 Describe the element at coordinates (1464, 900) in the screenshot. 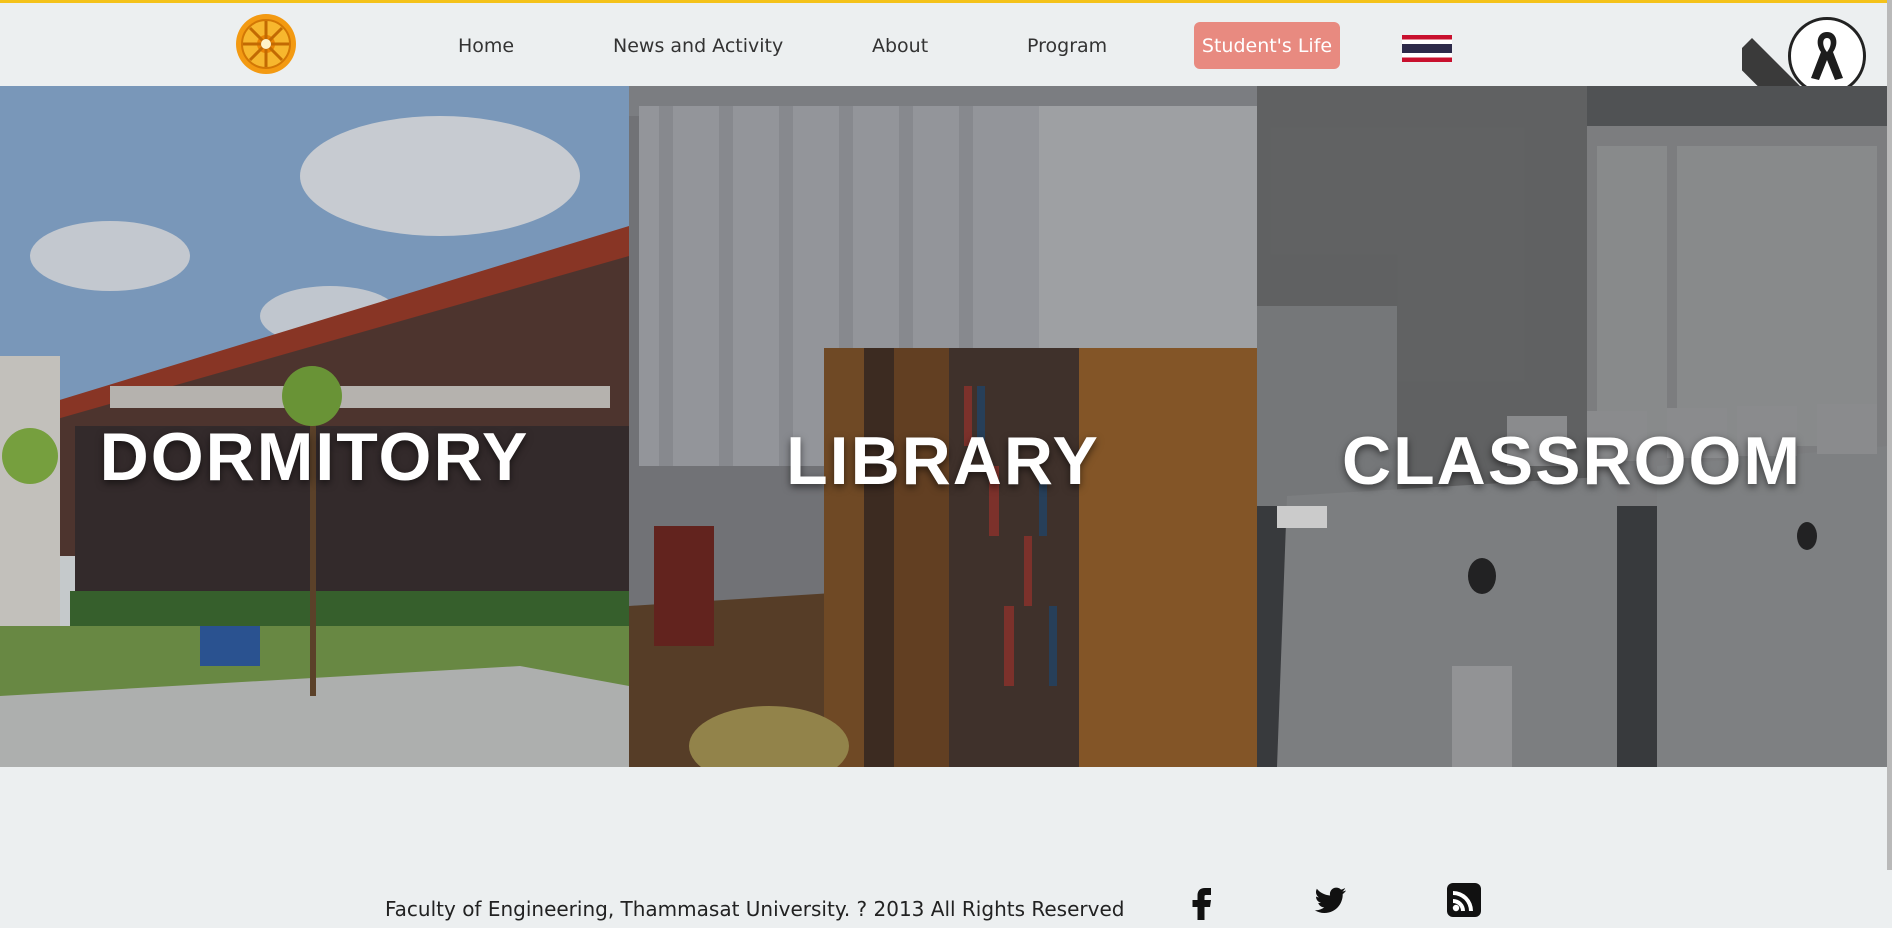

I see `rss-icon` at that location.